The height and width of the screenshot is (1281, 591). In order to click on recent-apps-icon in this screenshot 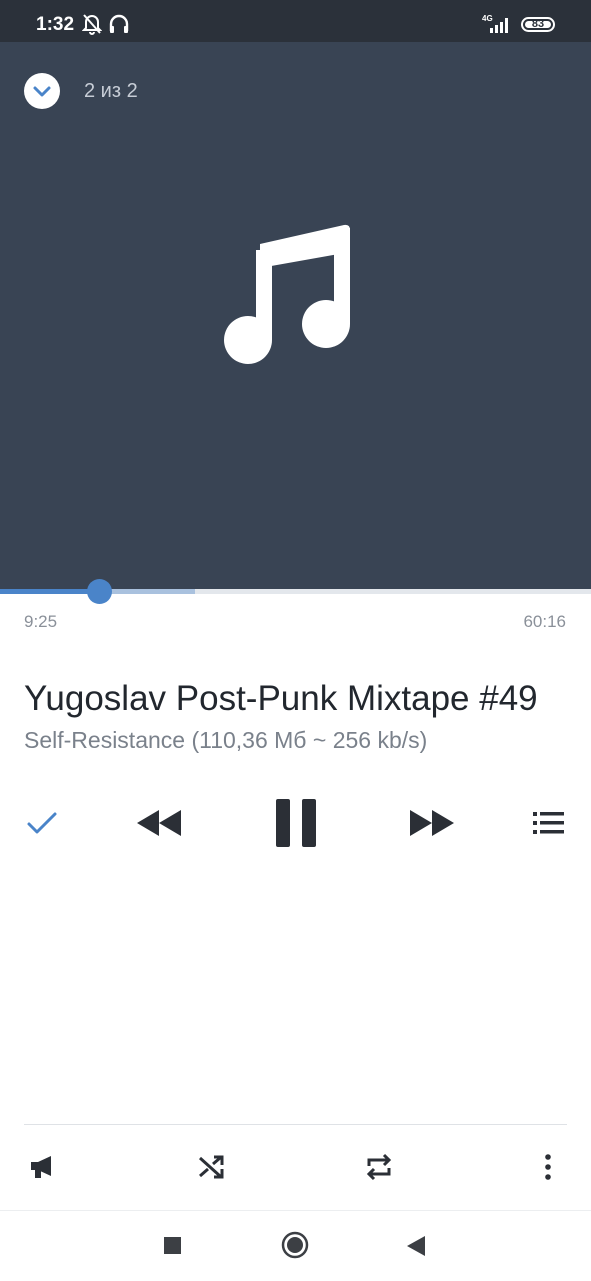, I will do `click(173, 1246)`.